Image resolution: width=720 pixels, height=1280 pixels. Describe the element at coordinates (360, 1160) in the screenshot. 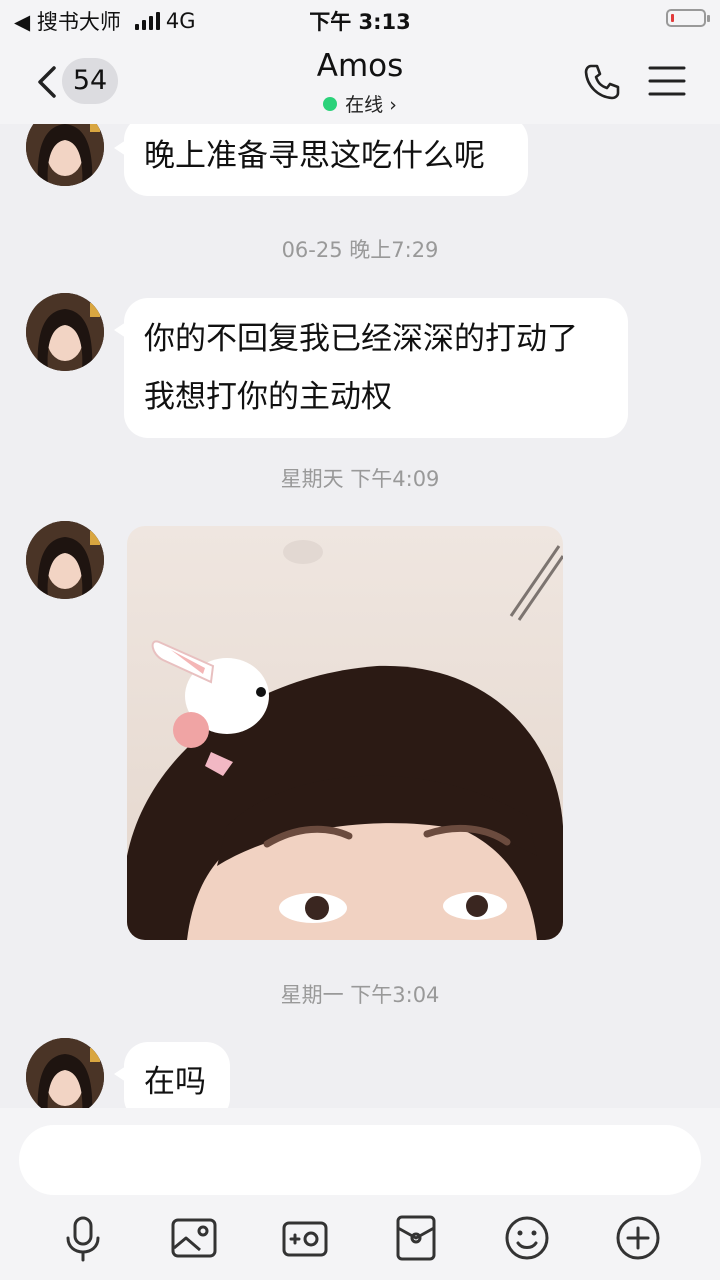

I see `message-input` at that location.